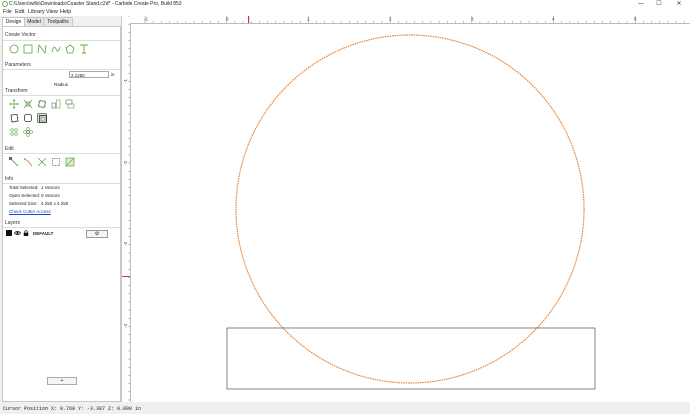 Image resolution: width=690 pixels, height=414 pixels. Describe the element at coordinates (62, 234) in the screenshot. I see `layer-row-default: DEFAULT ⚙` at that location.